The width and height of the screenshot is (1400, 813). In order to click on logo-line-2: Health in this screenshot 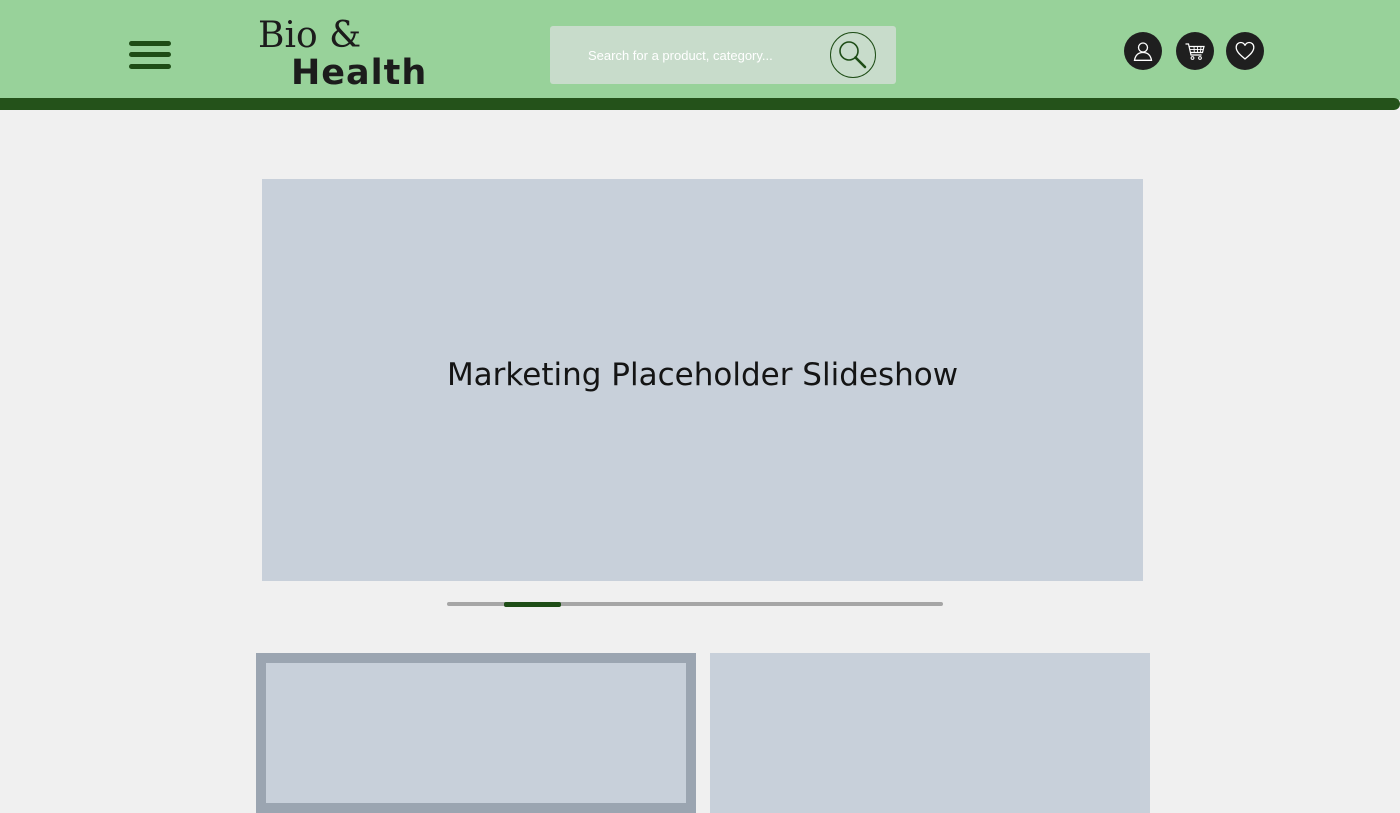, I will do `click(359, 73)`.